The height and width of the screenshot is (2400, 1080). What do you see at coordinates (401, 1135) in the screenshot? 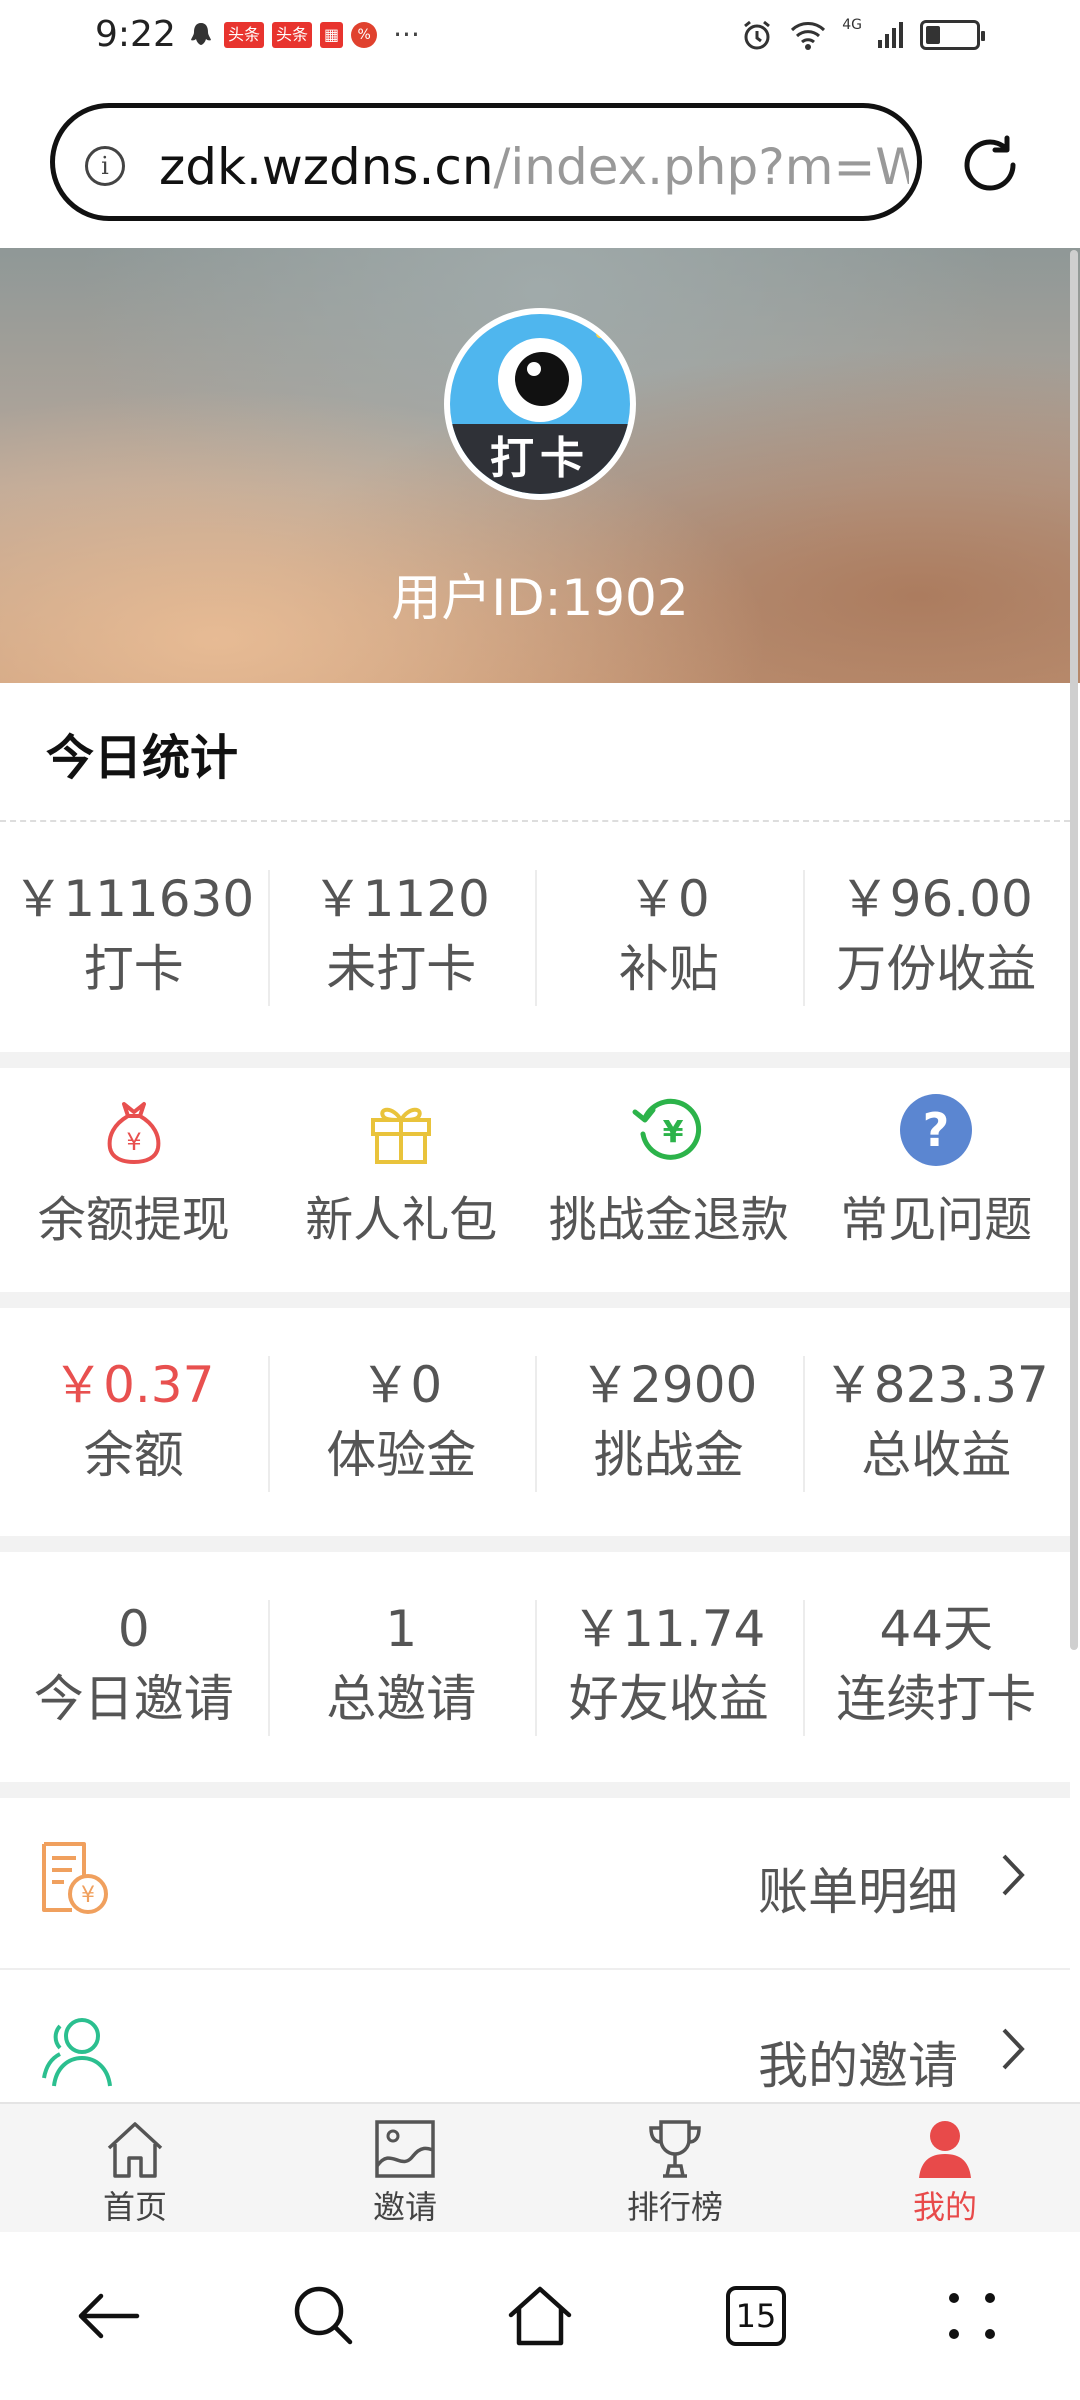
I see `gift-icon` at bounding box center [401, 1135].